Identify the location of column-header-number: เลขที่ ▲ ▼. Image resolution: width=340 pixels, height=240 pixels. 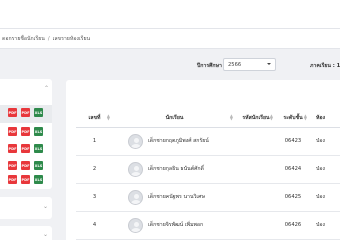
(94, 118).